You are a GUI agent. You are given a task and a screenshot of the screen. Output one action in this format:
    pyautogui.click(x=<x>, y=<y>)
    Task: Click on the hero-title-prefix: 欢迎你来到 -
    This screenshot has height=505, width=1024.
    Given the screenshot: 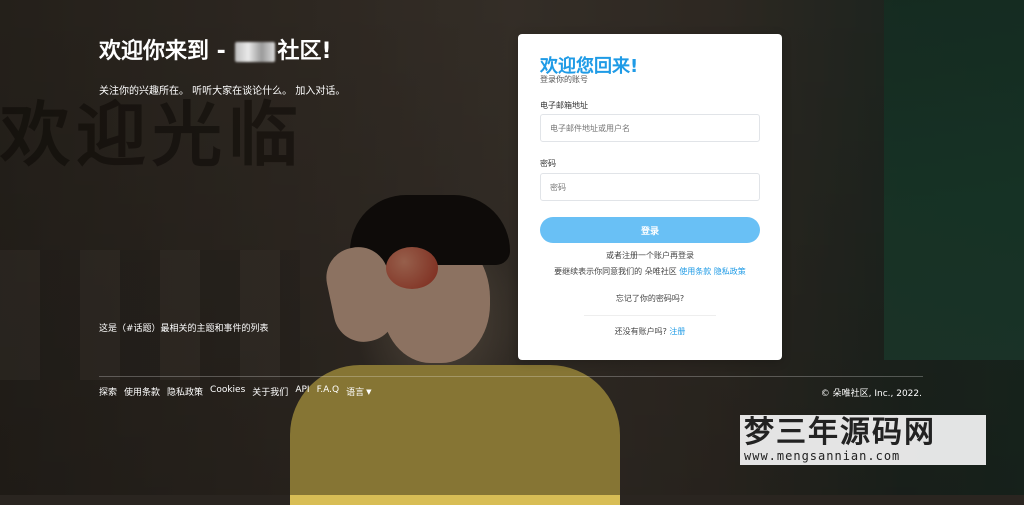 What is the action you would take?
    pyautogui.click(x=162, y=51)
    